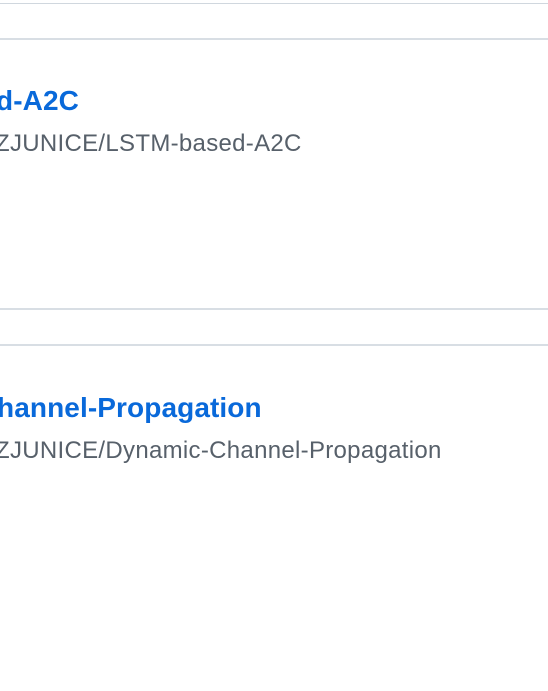 This screenshot has height=691, width=548. What do you see at coordinates (151, 143) in the screenshot?
I see `repo-full-name: ZJUNICE/LSTM-based-A2C` at bounding box center [151, 143].